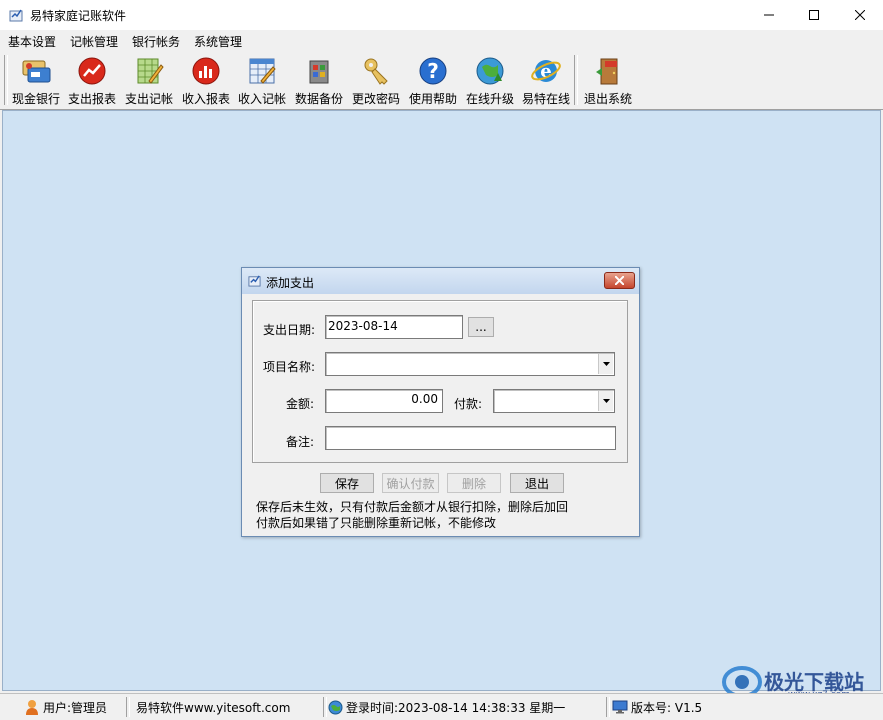 The width and height of the screenshot is (883, 720). Describe the element at coordinates (78, 16) in the screenshot. I see `window-title: 易特家庭记账软件` at that location.